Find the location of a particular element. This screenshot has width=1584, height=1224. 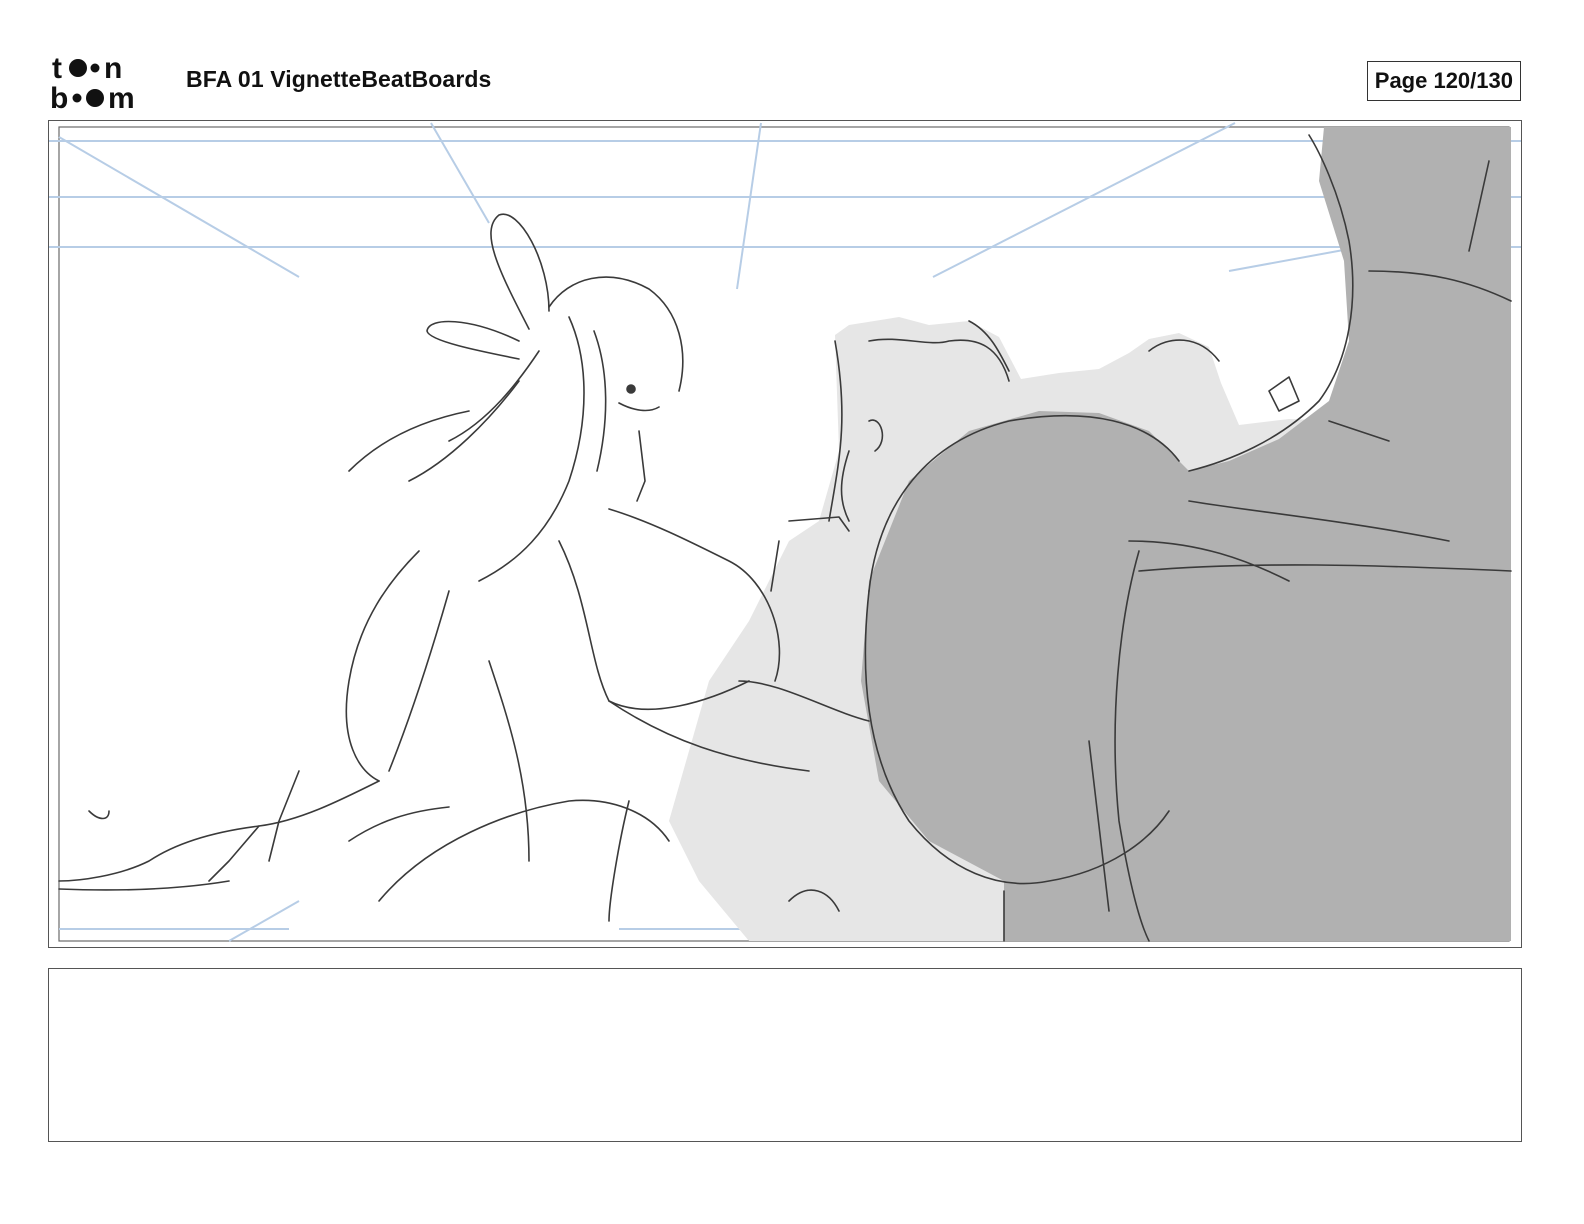

panel-notes-box is located at coordinates (785, 1055).